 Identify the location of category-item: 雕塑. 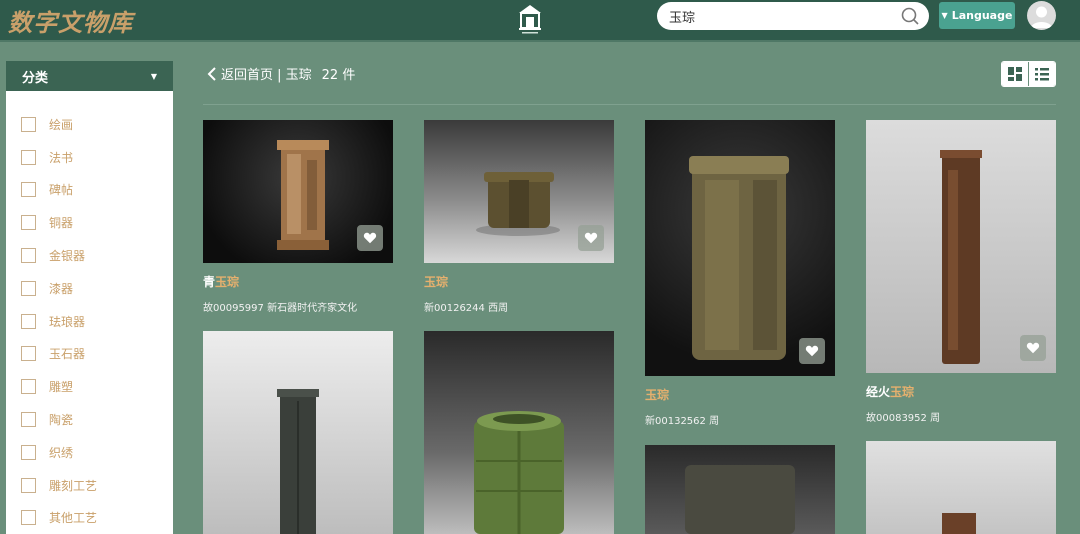
(89, 386).